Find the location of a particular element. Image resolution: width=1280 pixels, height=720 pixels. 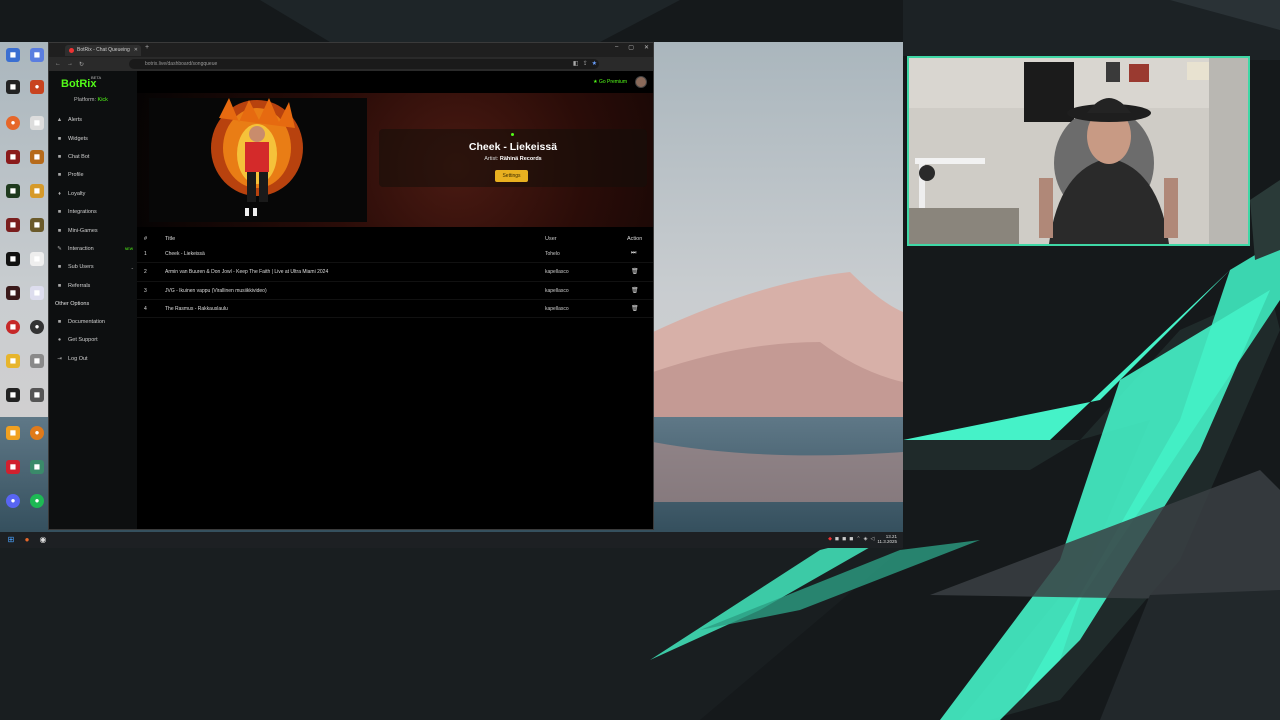

go-premium-link: ★ Go Premium is located at coordinates (610, 82).